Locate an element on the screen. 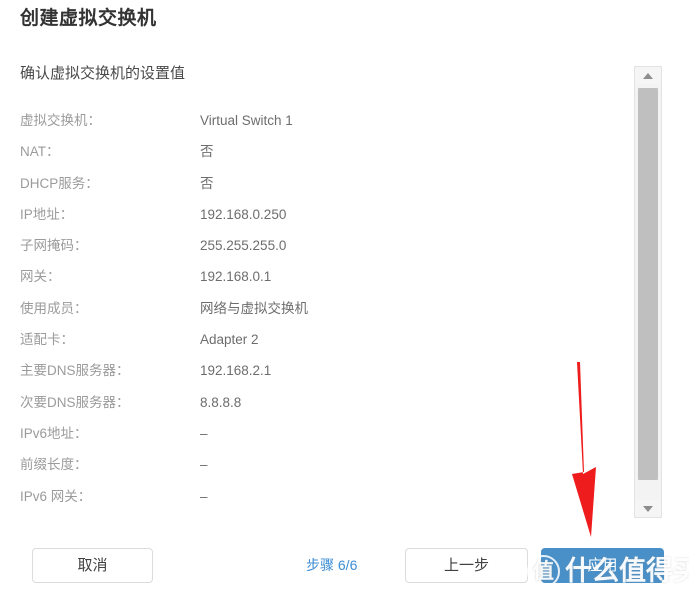 The width and height of the screenshot is (689, 594). summary-row-label: 次要DNS服务器： is located at coordinates (75, 402).